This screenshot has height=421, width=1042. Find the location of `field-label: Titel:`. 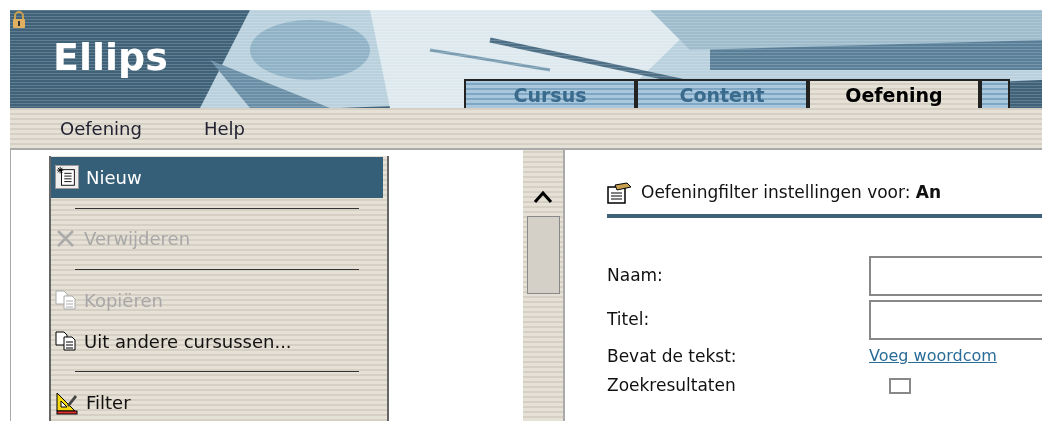

field-label: Titel: is located at coordinates (629, 319).